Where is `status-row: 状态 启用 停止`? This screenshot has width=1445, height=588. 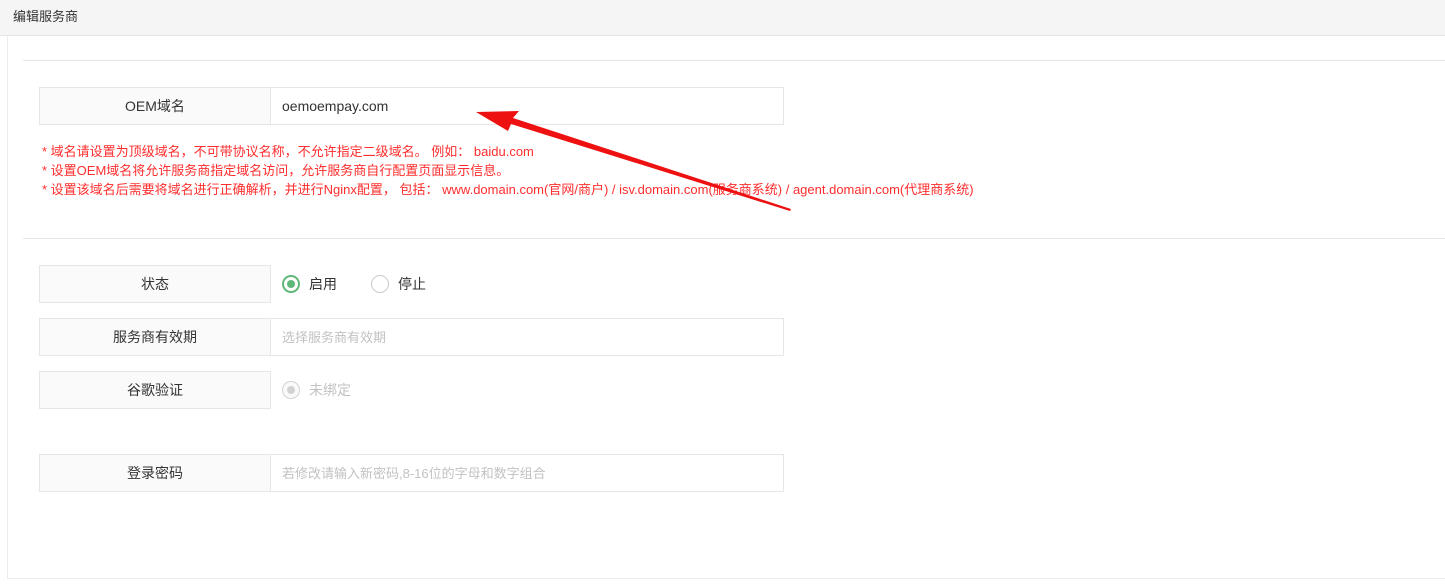 status-row: 状态 启用 停止 is located at coordinates (411, 284).